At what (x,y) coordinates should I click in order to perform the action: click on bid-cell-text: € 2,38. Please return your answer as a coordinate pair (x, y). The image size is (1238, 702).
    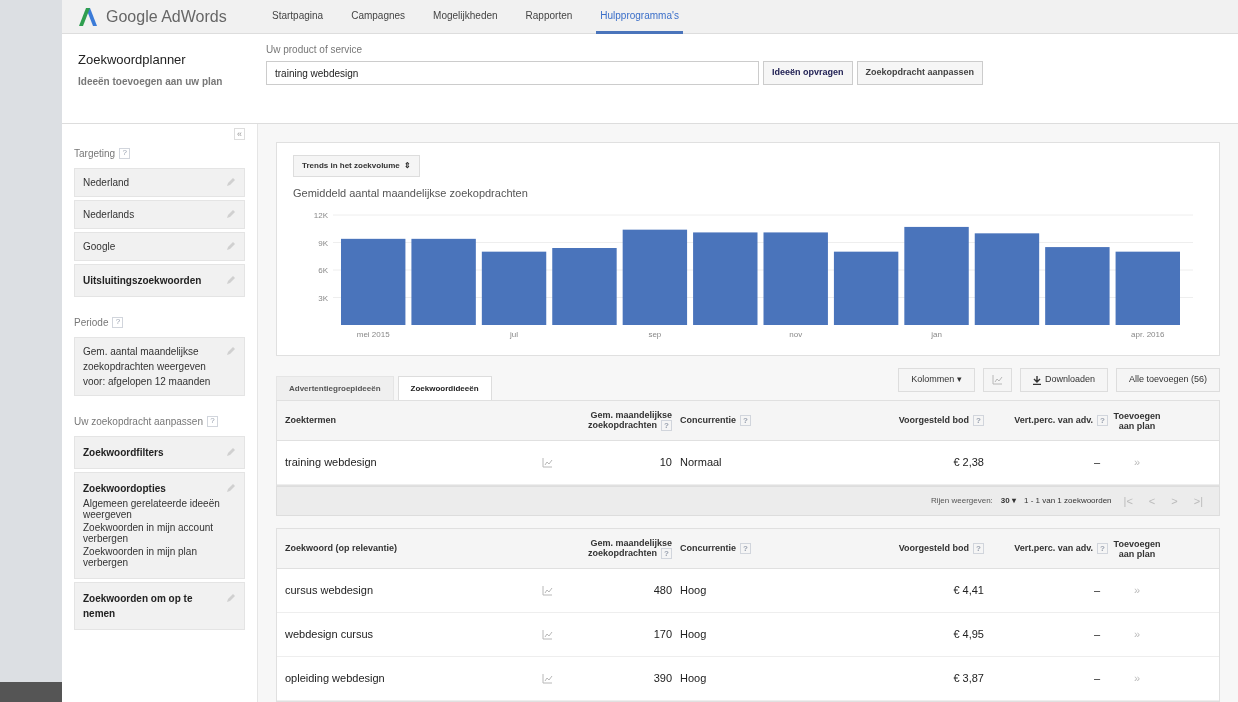
    Looking at the image, I should click on (968, 463).